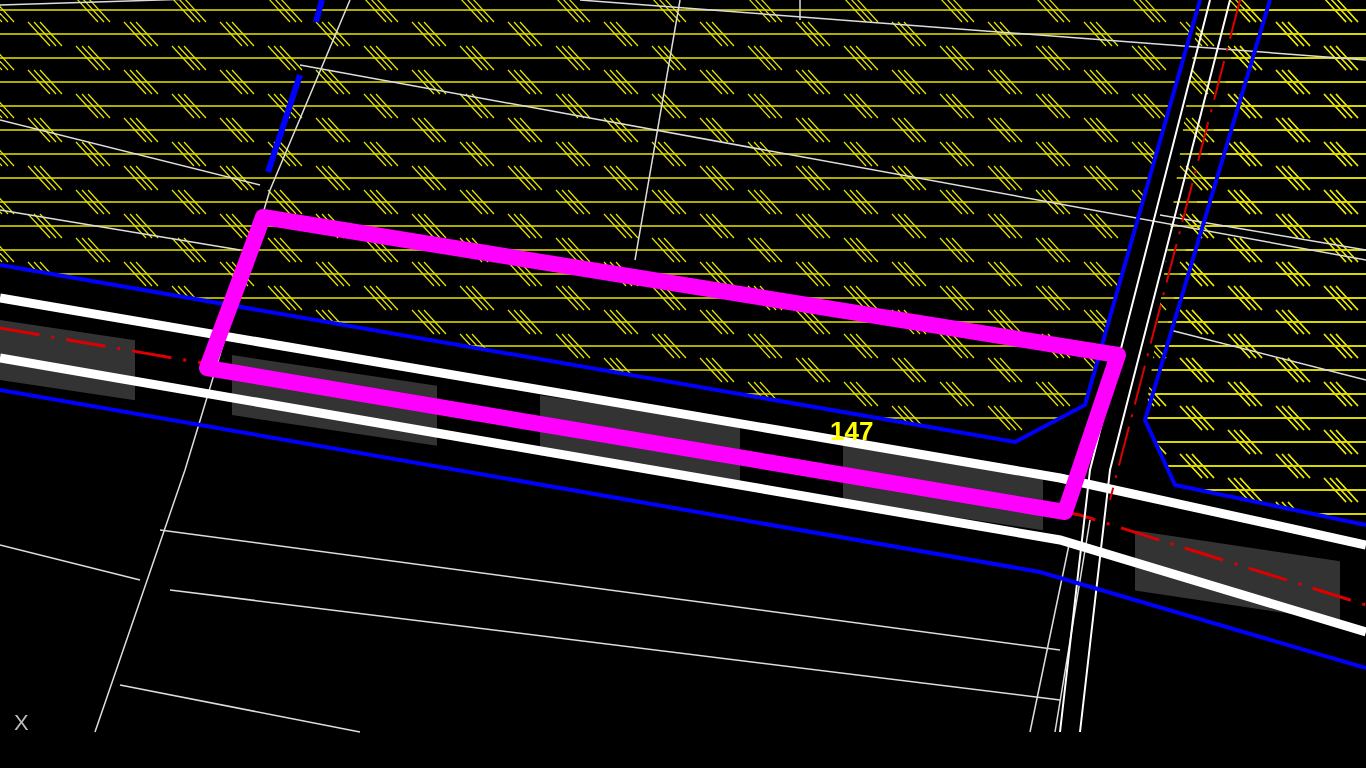 This screenshot has width=1366, height=768. What do you see at coordinates (852, 431) in the screenshot?
I see `parcel-number: 147` at bounding box center [852, 431].